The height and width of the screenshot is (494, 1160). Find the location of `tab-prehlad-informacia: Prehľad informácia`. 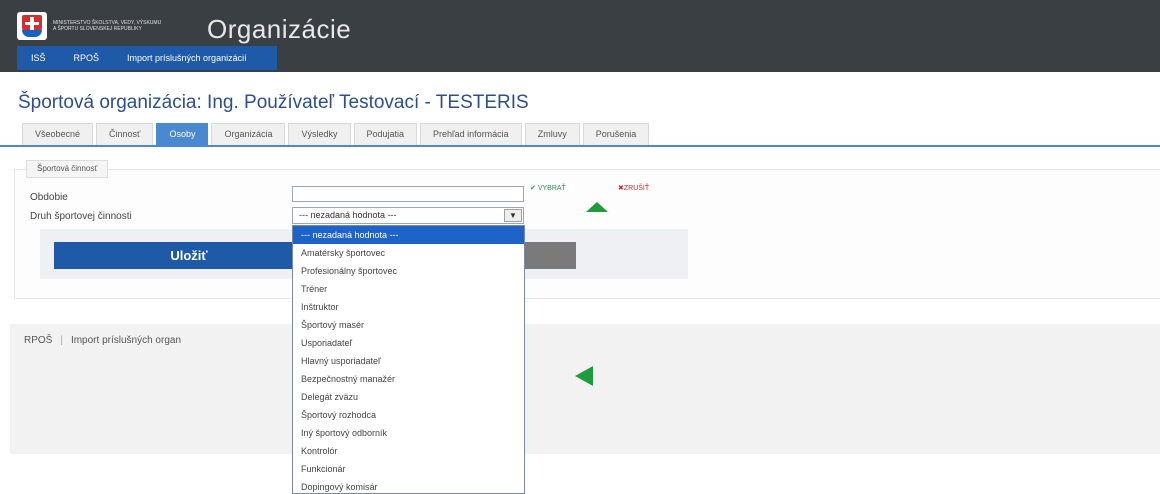

tab-prehlad-informacia: Prehľad informácia is located at coordinates (471, 134).